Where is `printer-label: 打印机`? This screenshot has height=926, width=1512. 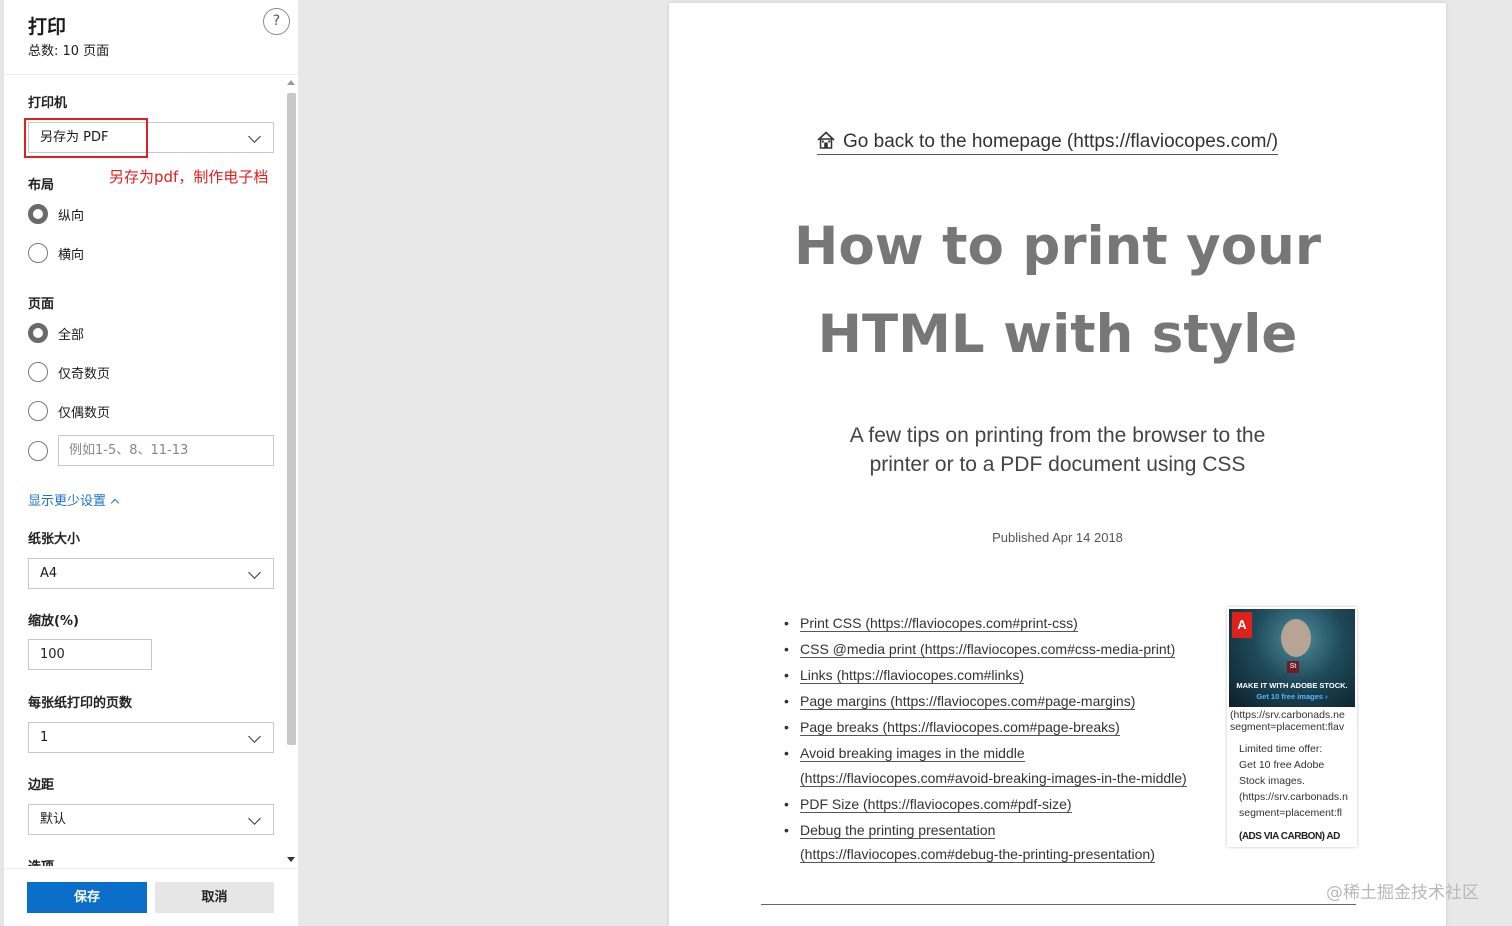 printer-label: 打印机 is located at coordinates (48, 103).